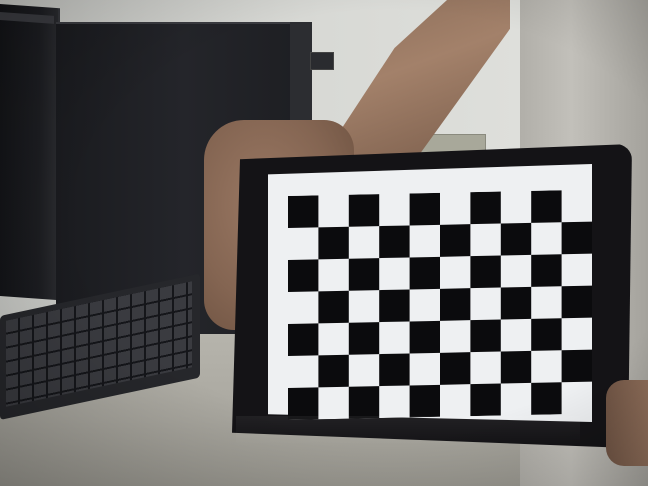 The width and height of the screenshot is (648, 486). I want to click on pc-tower-port, so click(322, 61).